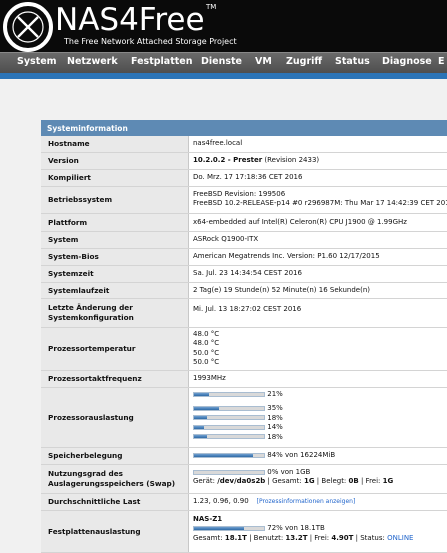  Describe the element at coordinates (162, 61) in the screenshot. I see `nav-festplatten: Festplatten` at that location.